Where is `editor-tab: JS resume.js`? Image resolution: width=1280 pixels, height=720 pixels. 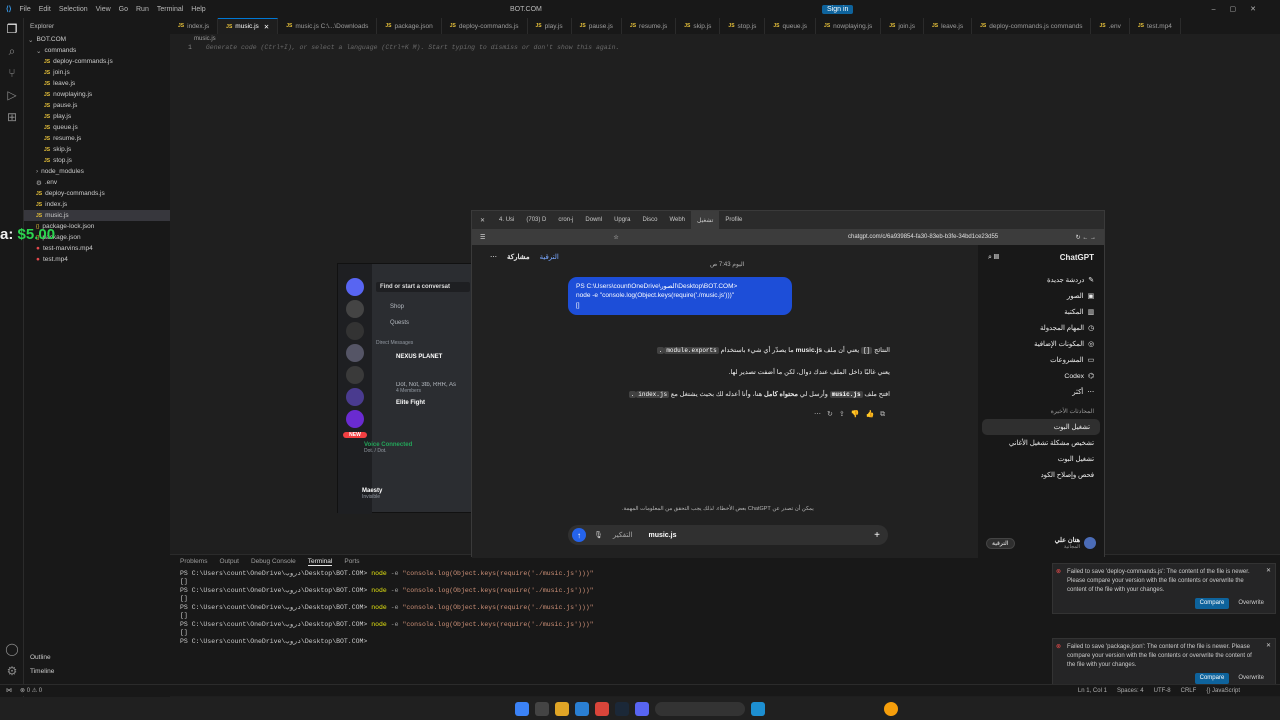
editor-tab: JS resume.js is located at coordinates (649, 26).